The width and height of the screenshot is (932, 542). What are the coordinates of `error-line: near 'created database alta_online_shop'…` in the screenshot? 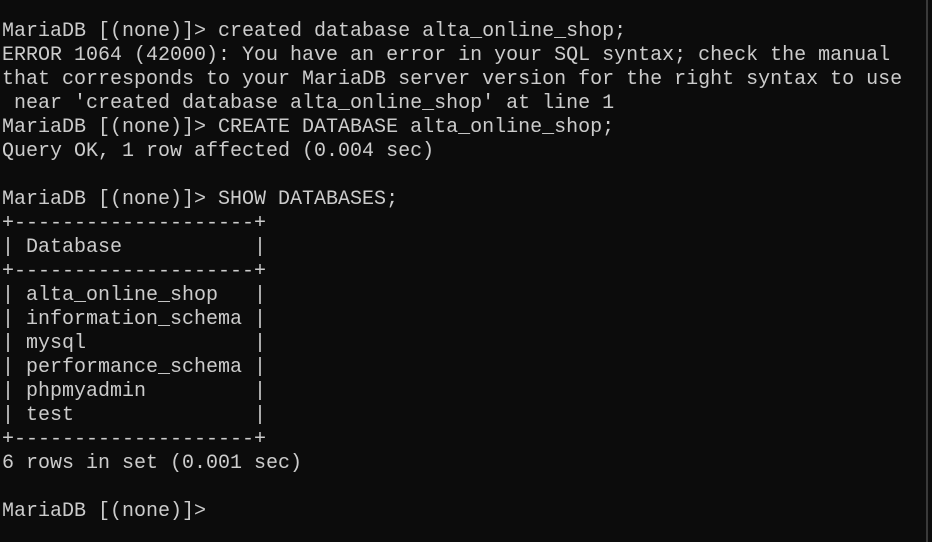 It's located at (308, 103).